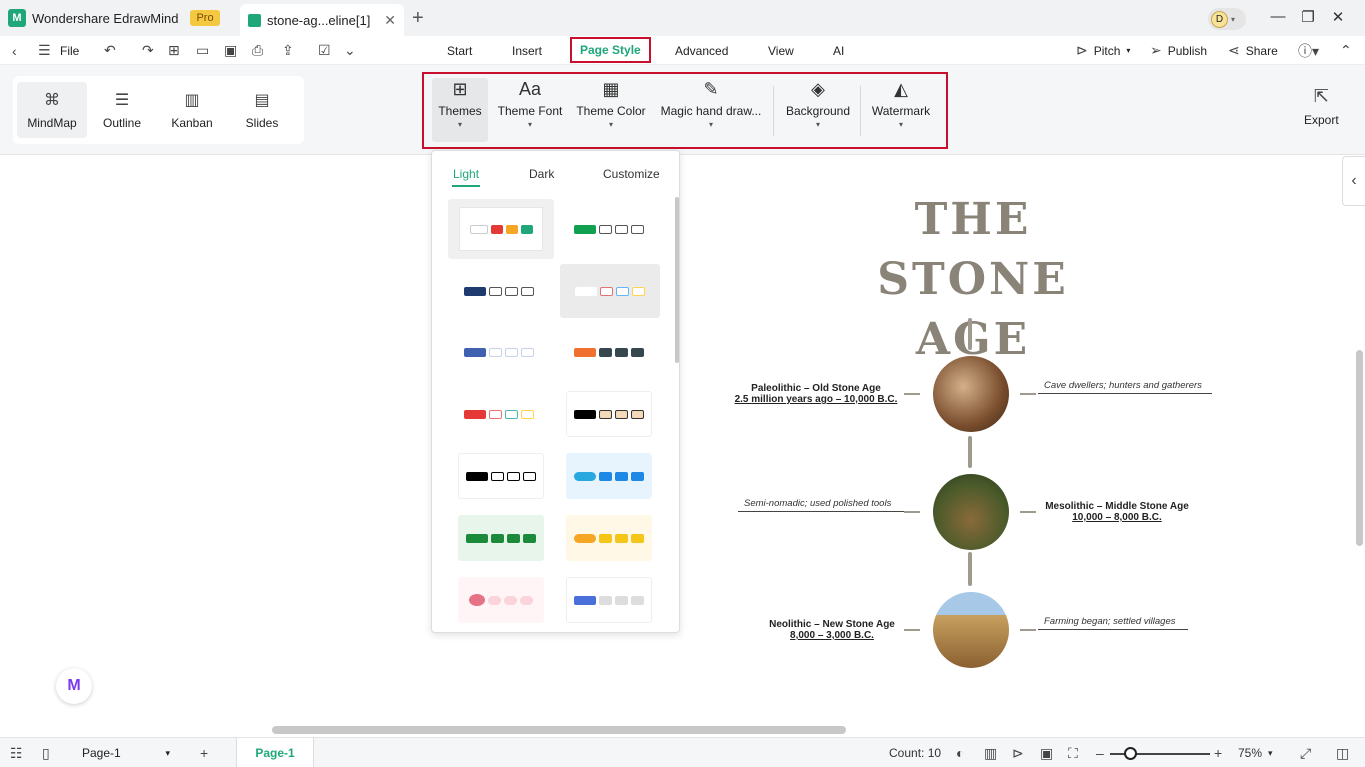  I want to click on zoom-out-button: –, so click(1100, 752).